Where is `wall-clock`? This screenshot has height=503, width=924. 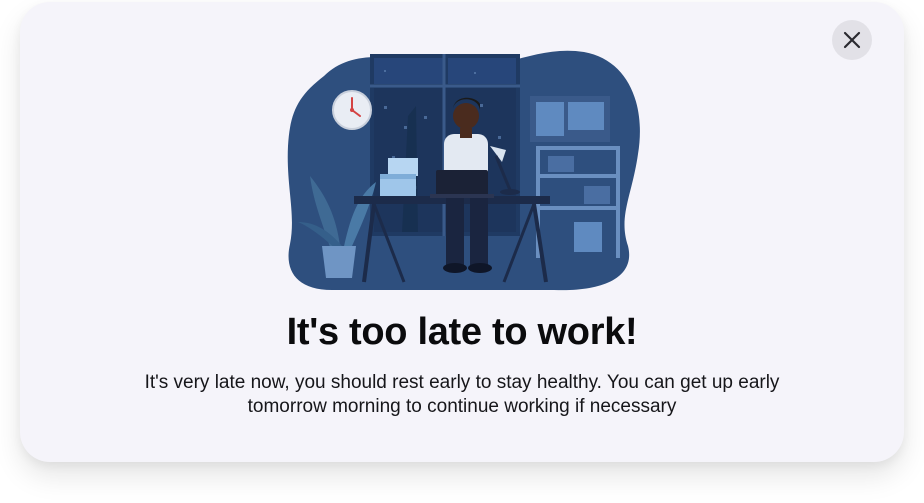 wall-clock is located at coordinates (352, 110).